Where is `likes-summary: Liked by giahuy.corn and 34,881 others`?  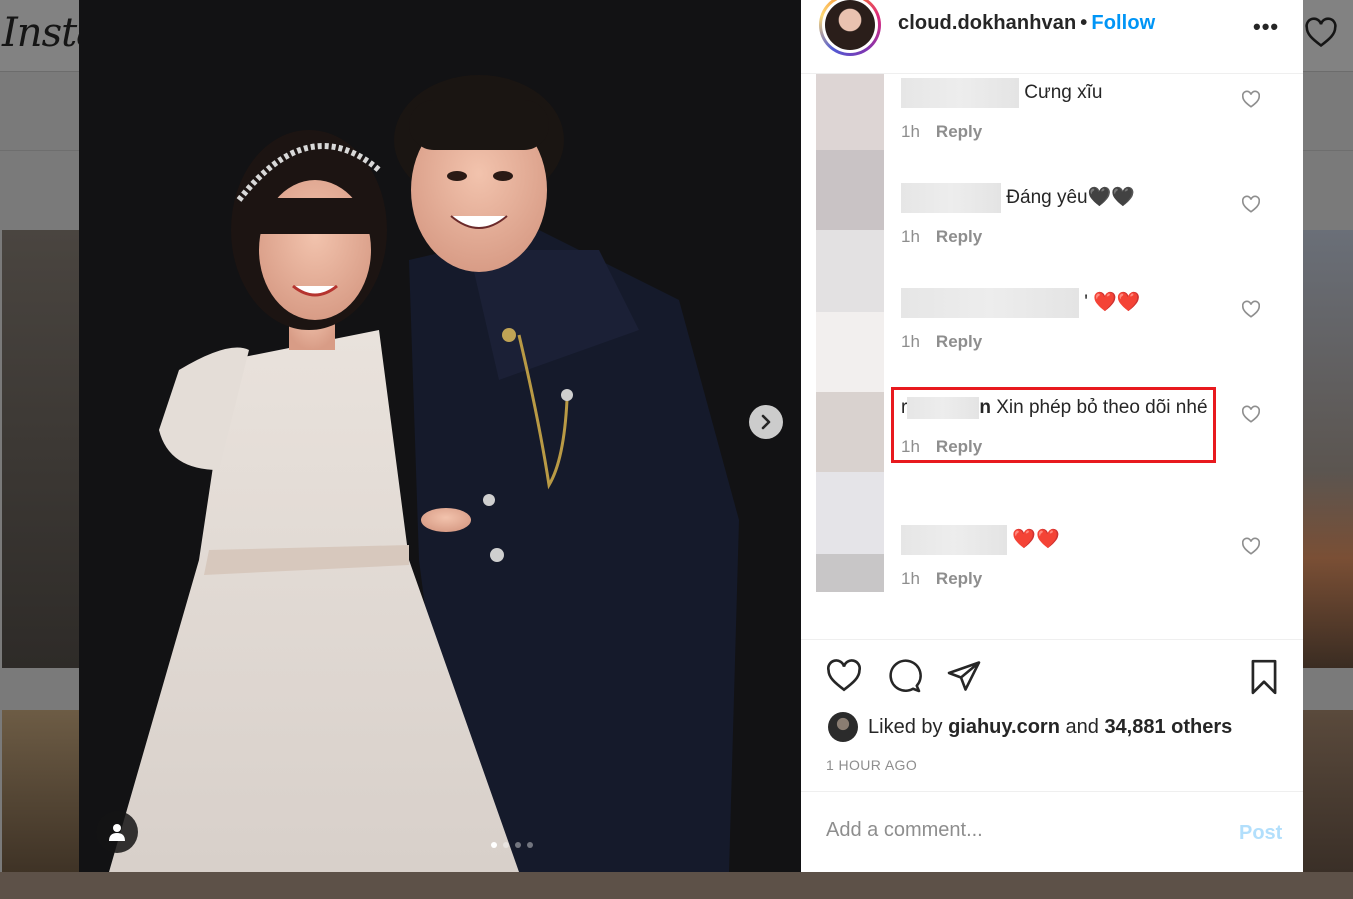
likes-summary: Liked by giahuy.corn and 34,881 others is located at coordinates (1030, 727).